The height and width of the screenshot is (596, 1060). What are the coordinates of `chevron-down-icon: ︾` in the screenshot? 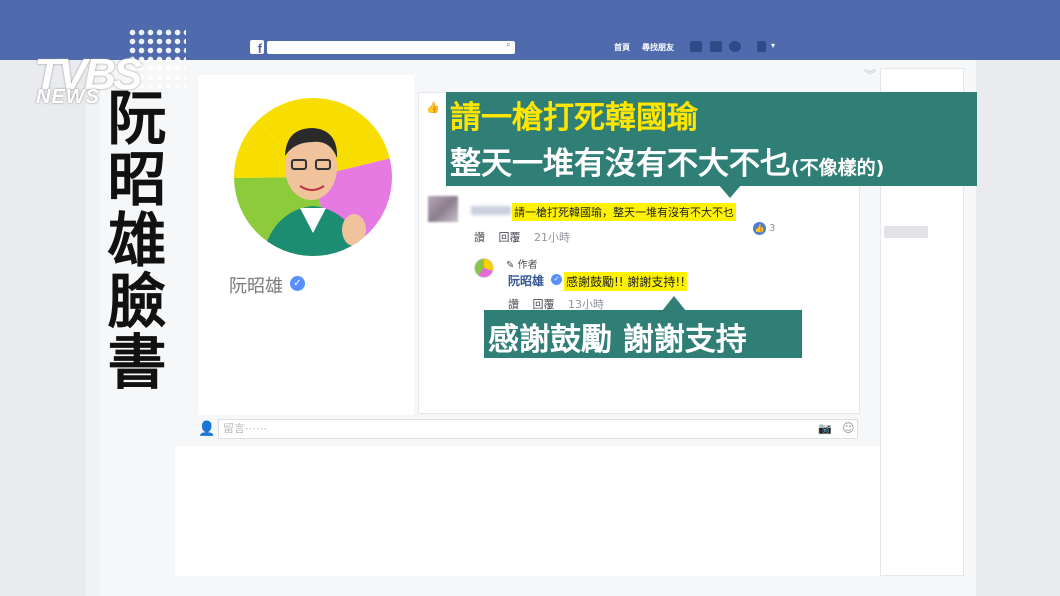 It's located at (870, 74).